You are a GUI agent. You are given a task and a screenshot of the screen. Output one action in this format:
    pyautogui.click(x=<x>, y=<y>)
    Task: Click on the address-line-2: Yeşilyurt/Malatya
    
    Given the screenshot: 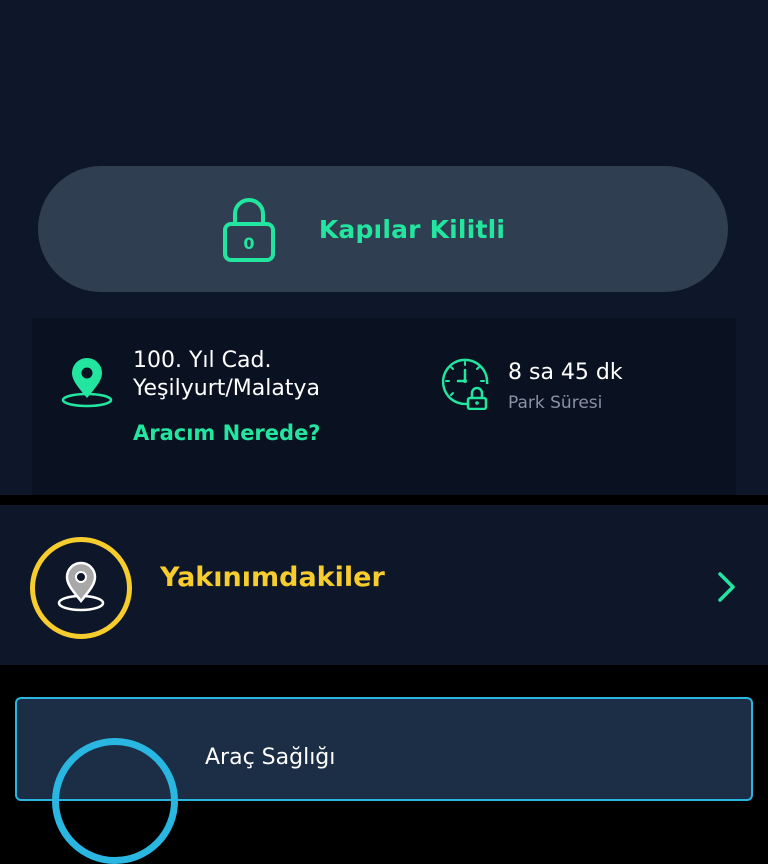 What is the action you would take?
    pyautogui.click(x=226, y=388)
    